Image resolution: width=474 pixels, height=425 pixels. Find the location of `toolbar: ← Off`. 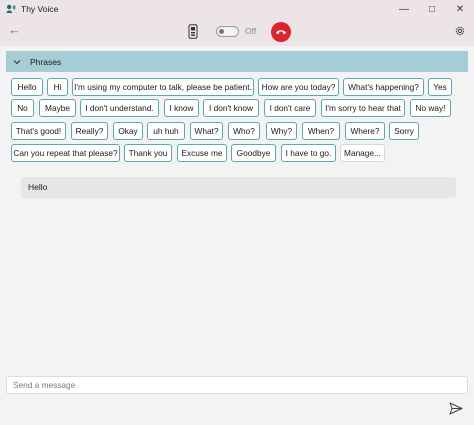

toolbar: ← Off is located at coordinates (237, 32).